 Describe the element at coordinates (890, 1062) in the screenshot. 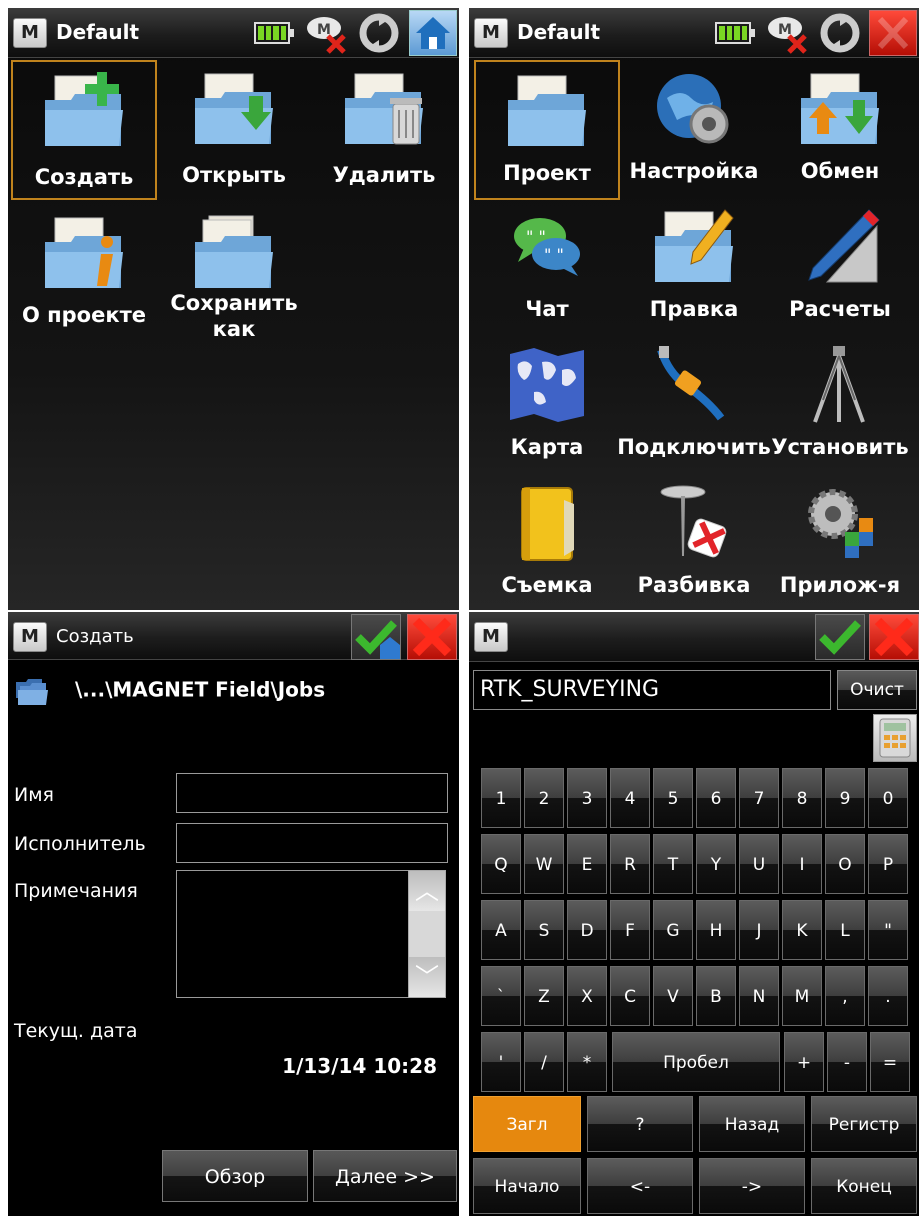

I see `key-equals: =` at that location.